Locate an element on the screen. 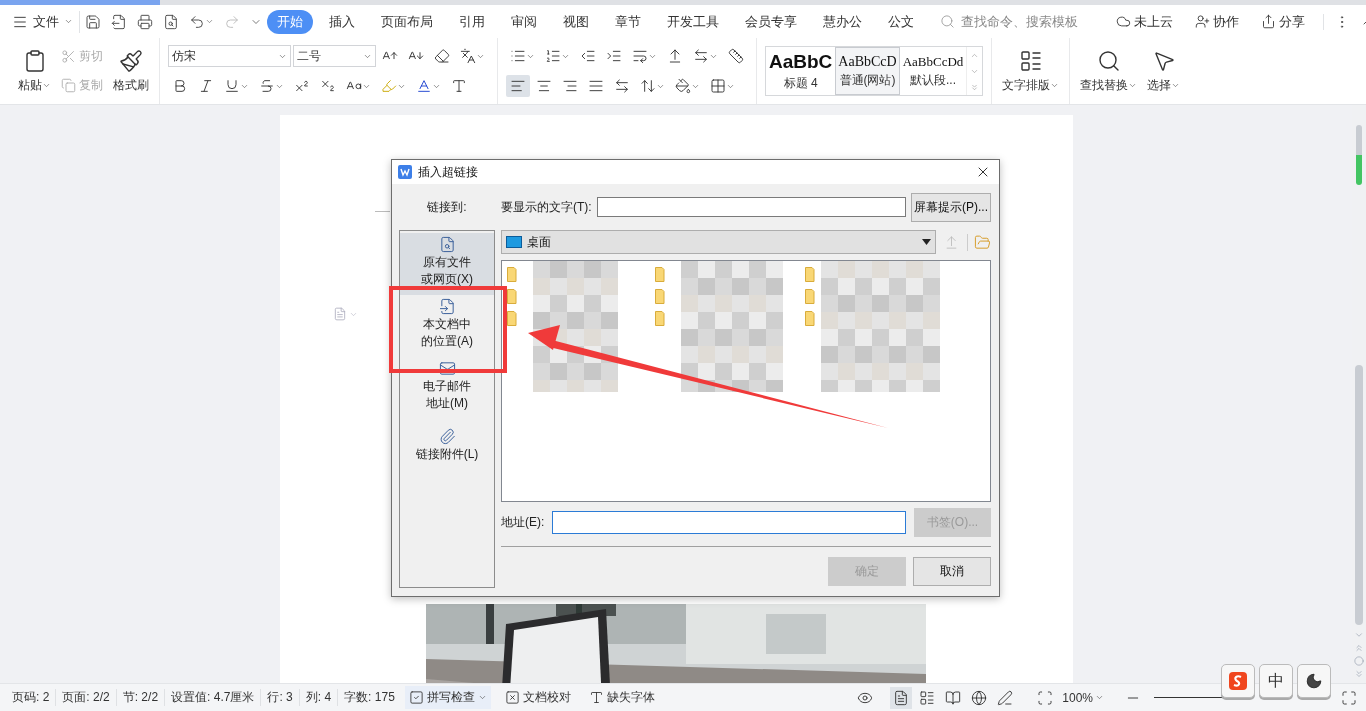 Image resolution: width=1366 pixels, height=711 pixels. status-item: 节: 2/2 is located at coordinates (140, 697).